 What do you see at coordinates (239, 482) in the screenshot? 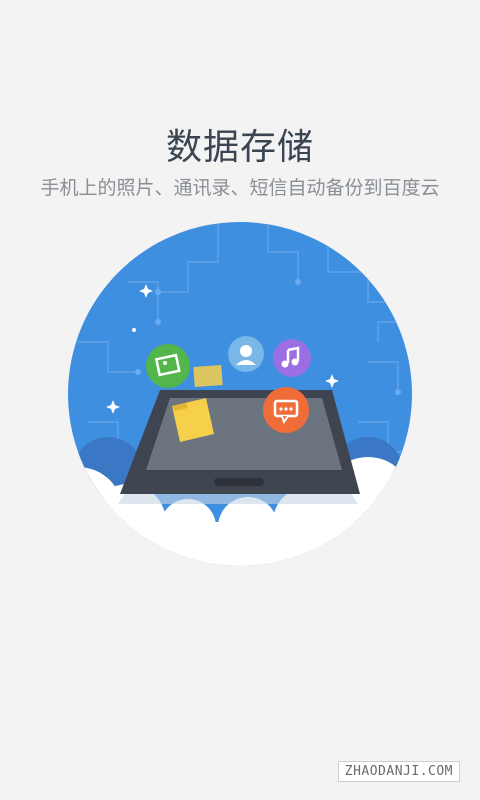
I see `phone-home-button` at bounding box center [239, 482].